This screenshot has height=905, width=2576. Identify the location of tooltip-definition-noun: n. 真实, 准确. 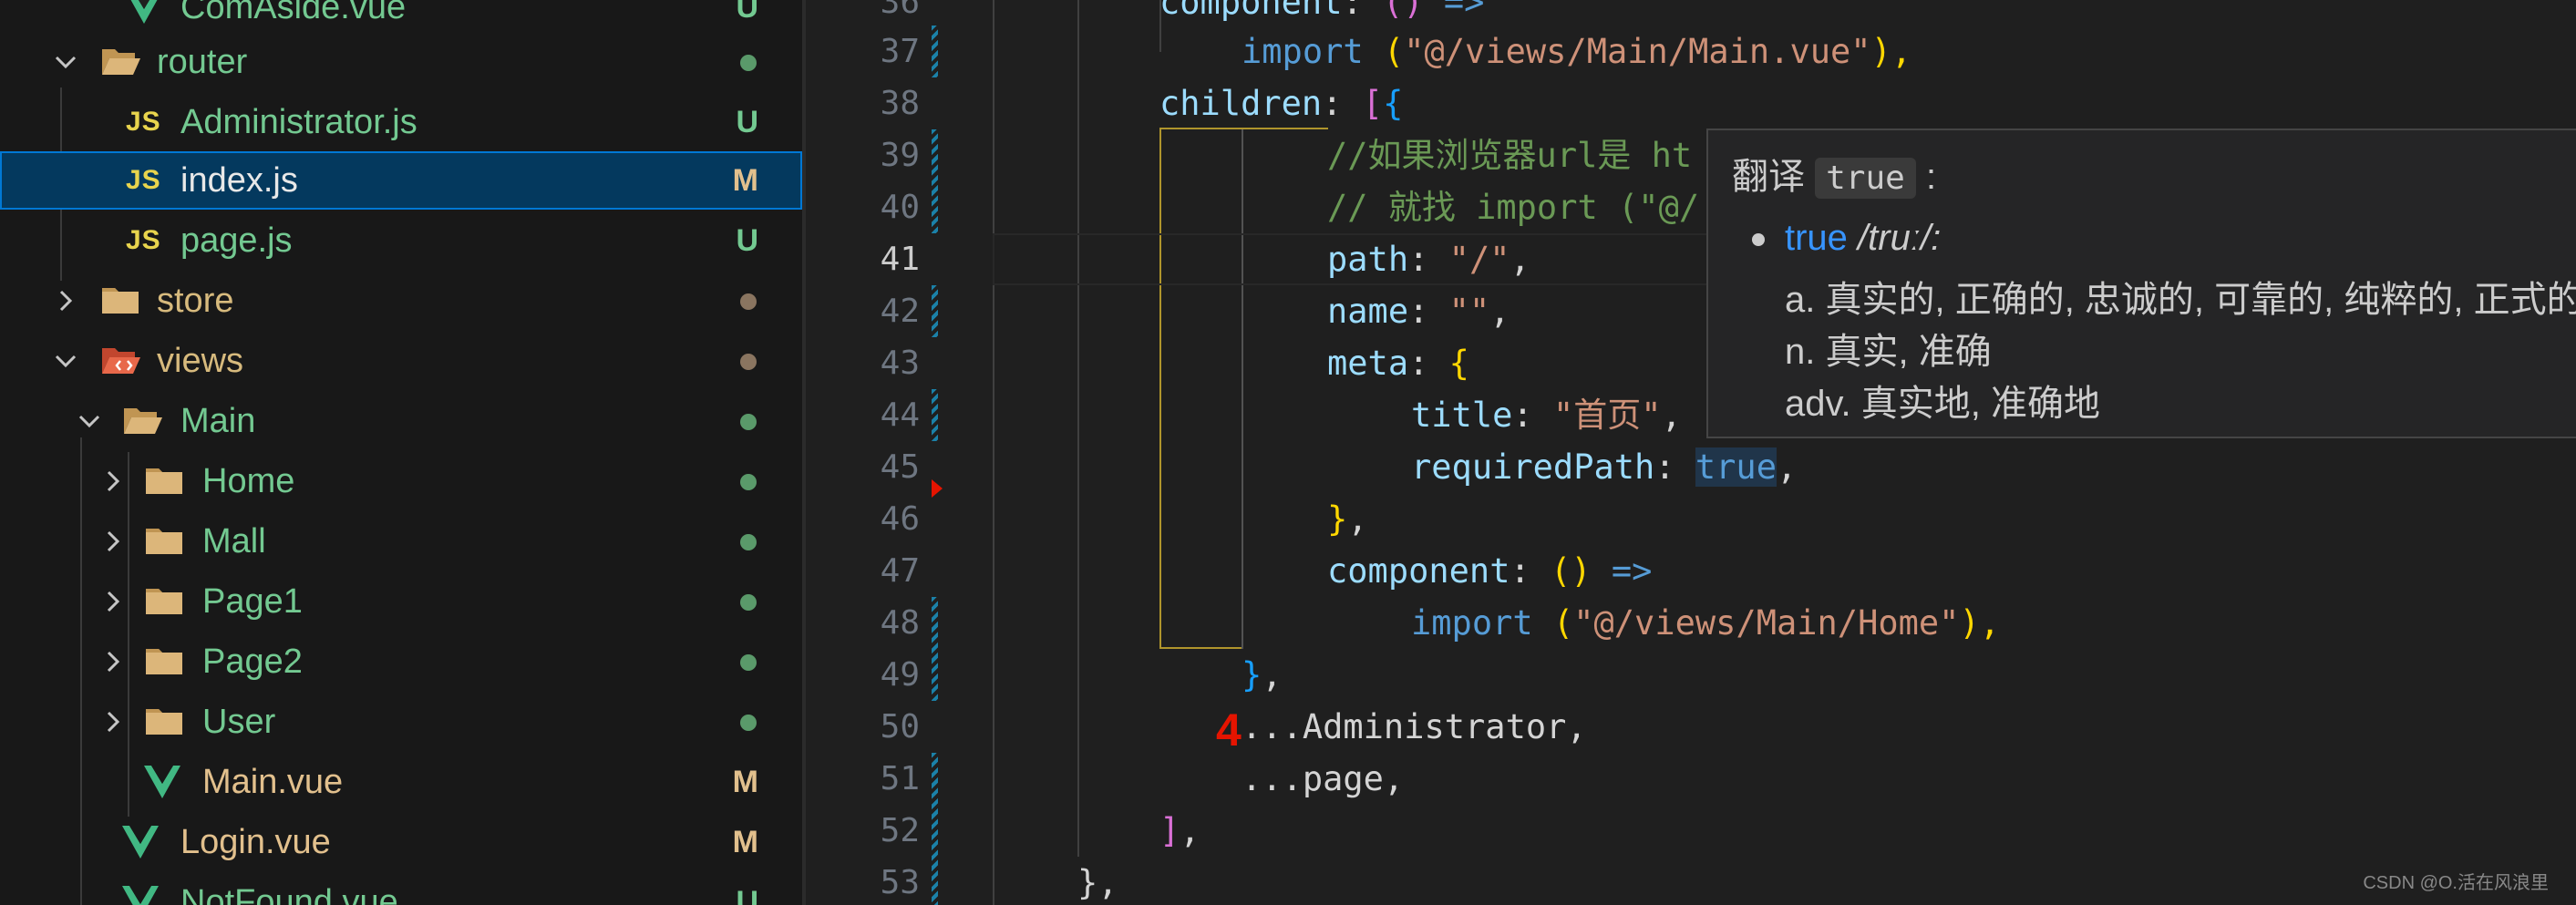
(1888, 352).